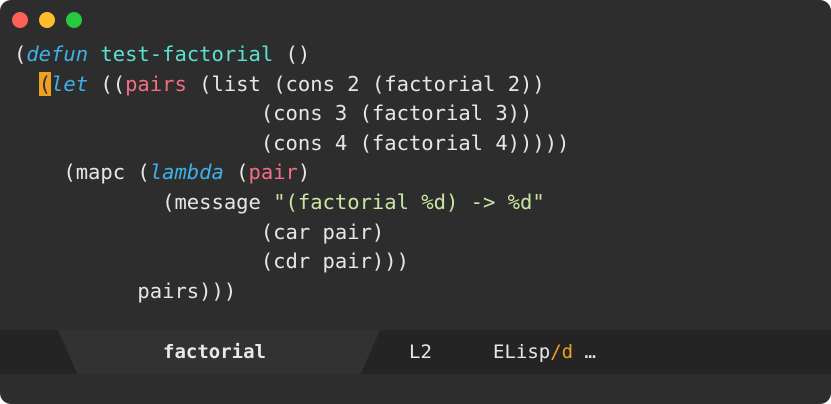 The image size is (831, 404). Describe the element at coordinates (214, 352) in the screenshot. I see `buffer-name: factorial` at that location.